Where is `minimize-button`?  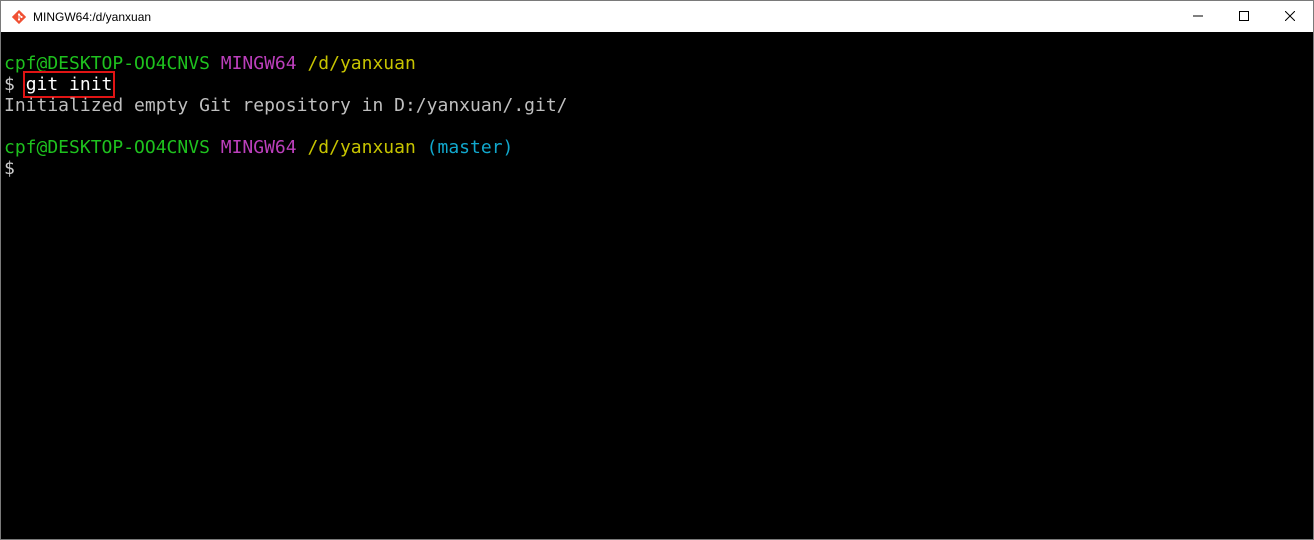 minimize-button is located at coordinates (1198, 16).